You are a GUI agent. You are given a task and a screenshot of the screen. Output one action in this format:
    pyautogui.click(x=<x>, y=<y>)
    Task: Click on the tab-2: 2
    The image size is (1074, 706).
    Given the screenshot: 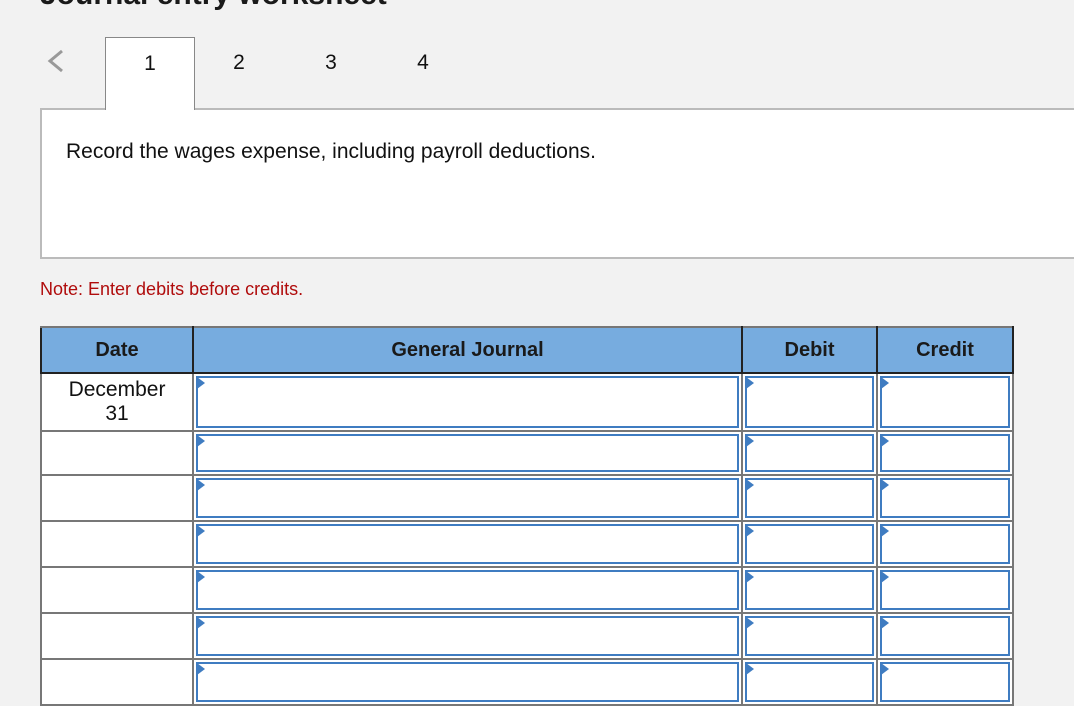 What is the action you would take?
    pyautogui.click(x=239, y=73)
    